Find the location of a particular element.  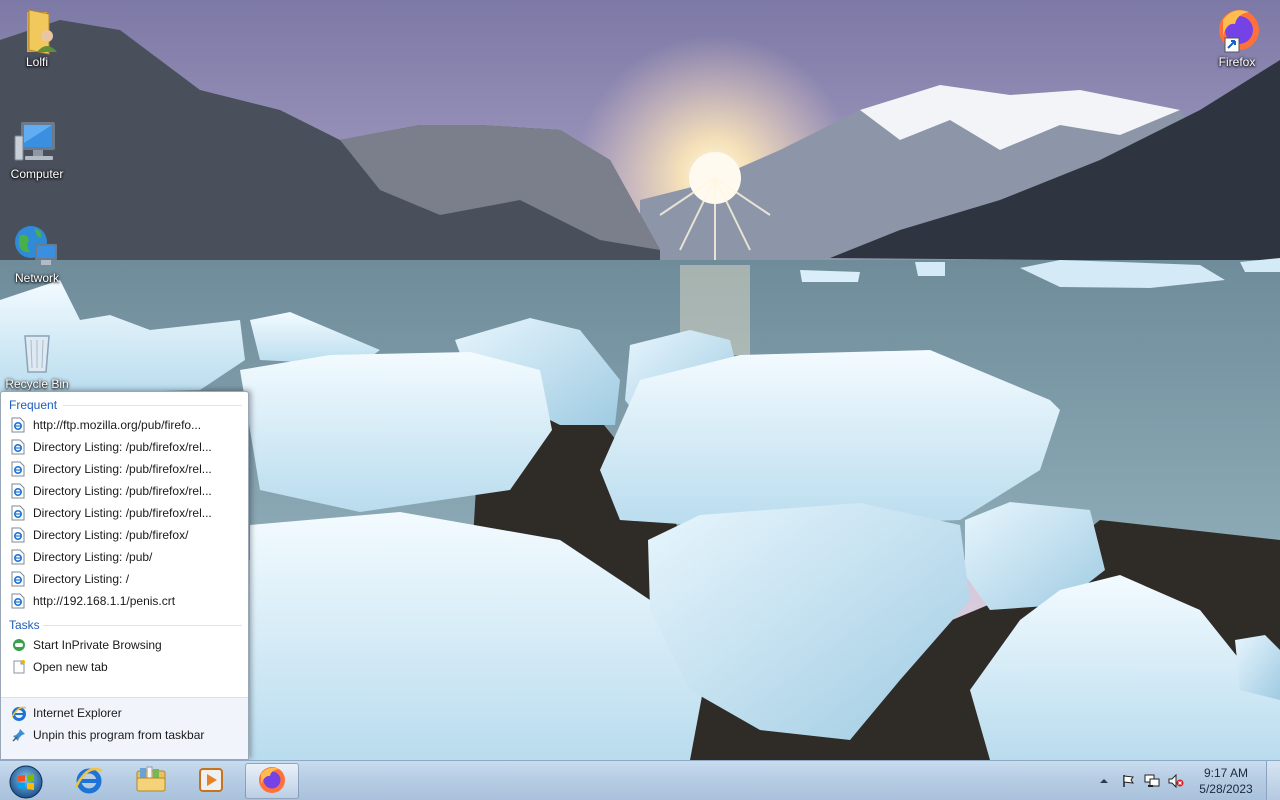

show-hidden-icons-button is located at coordinates (1104, 781).